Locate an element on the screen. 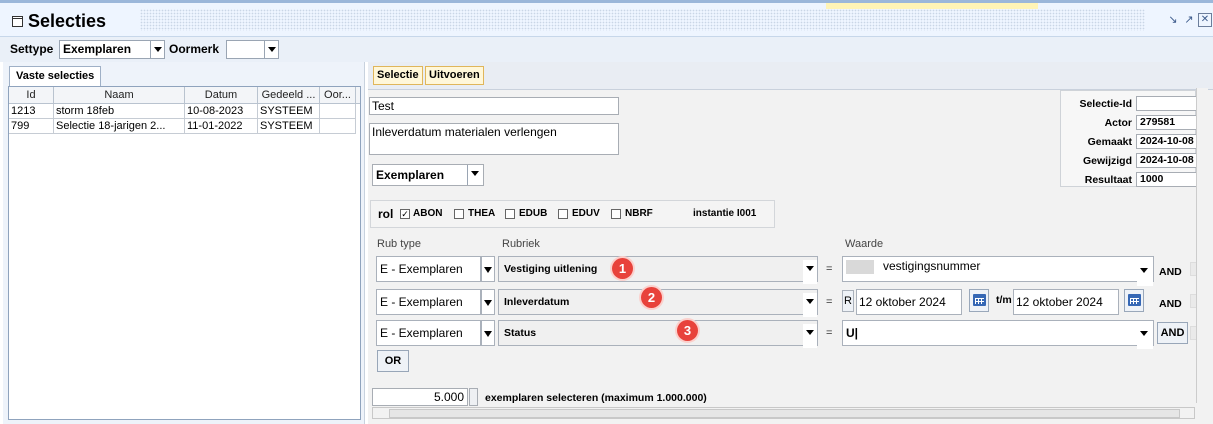 The width and height of the screenshot is (1213, 424). gemaakt-value: 2024-10-08 is located at coordinates (1167, 141).